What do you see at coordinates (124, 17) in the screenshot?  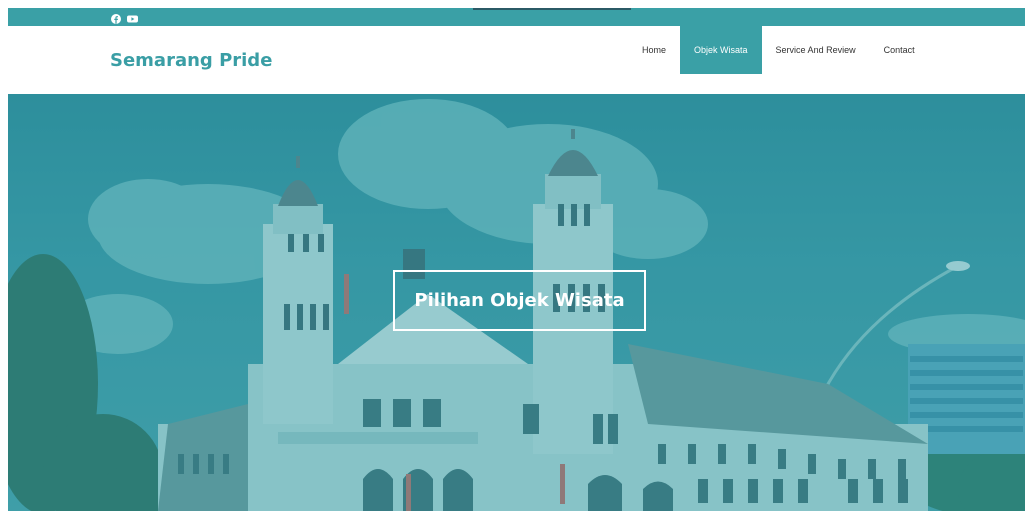 I see `social-links` at bounding box center [124, 17].